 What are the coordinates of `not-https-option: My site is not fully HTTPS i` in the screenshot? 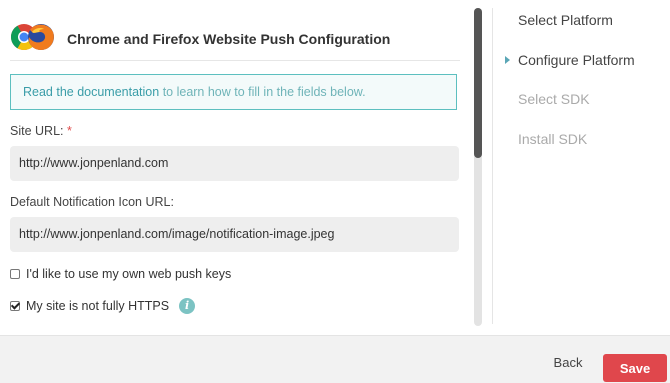 It's located at (103, 306).